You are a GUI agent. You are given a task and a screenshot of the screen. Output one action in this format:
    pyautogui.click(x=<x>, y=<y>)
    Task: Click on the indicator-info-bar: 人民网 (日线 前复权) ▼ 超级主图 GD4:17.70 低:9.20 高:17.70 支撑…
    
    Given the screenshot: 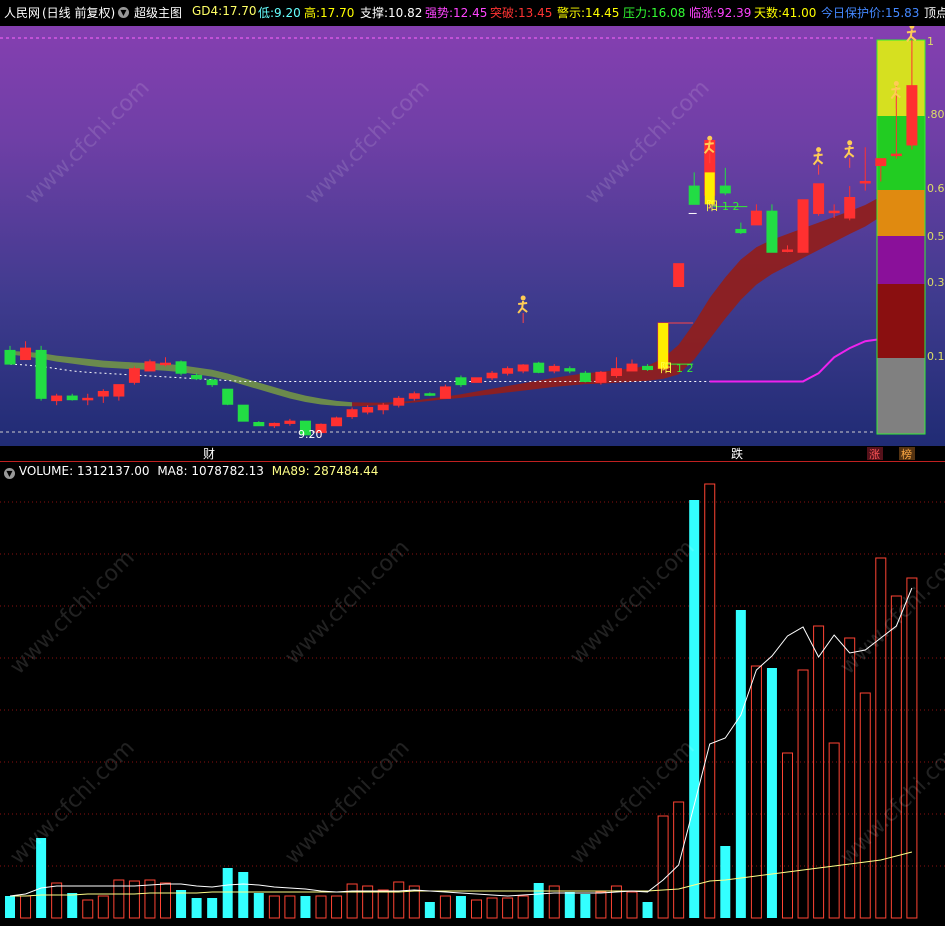 What is the action you would take?
    pyautogui.click(x=472, y=13)
    